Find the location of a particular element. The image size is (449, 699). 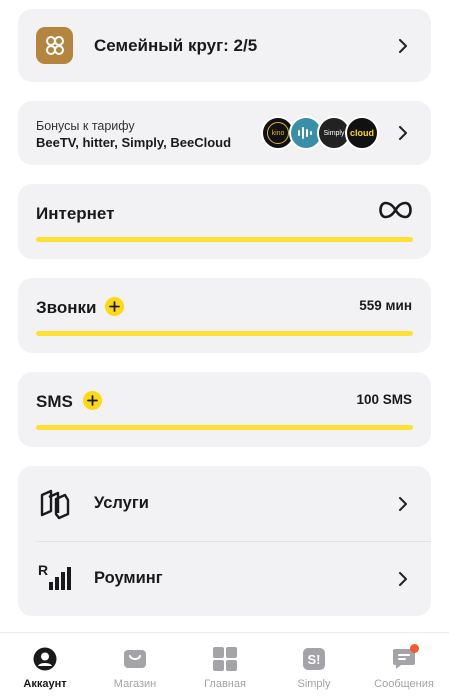

roaming-label: Роуминг is located at coordinates (128, 578).